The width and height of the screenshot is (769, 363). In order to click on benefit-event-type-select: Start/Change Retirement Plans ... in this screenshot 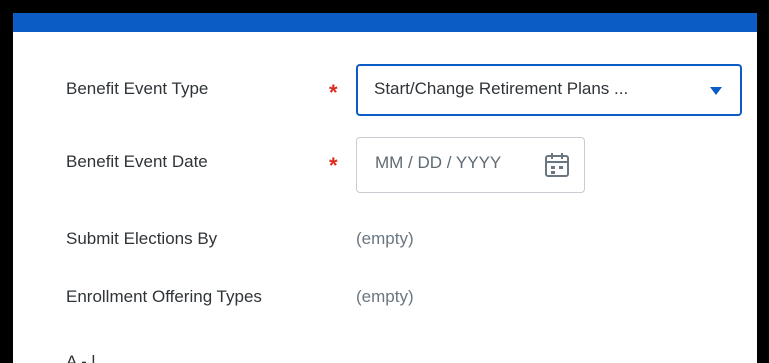, I will do `click(549, 90)`.